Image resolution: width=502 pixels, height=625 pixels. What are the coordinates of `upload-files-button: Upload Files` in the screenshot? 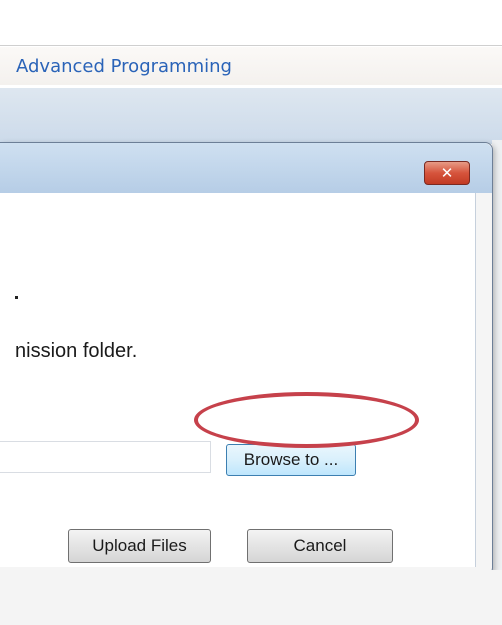 It's located at (139, 546).